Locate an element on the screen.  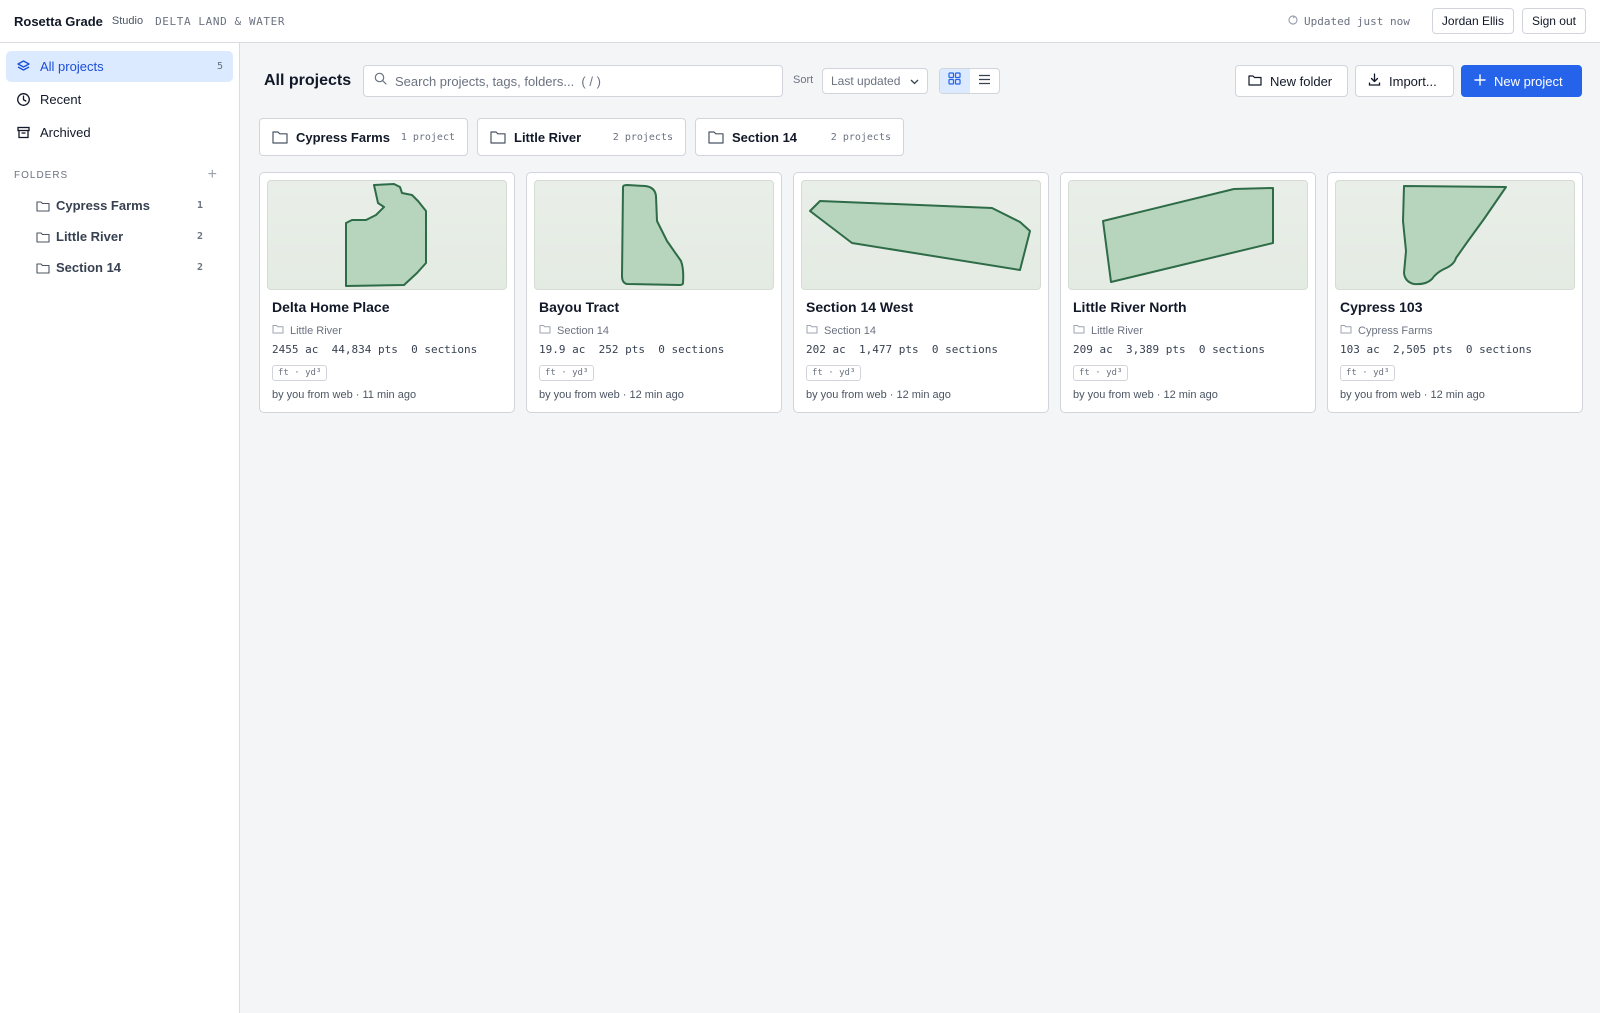
project-stats: 103 ac 2,505 pts 0 sections is located at coordinates (1436, 349).